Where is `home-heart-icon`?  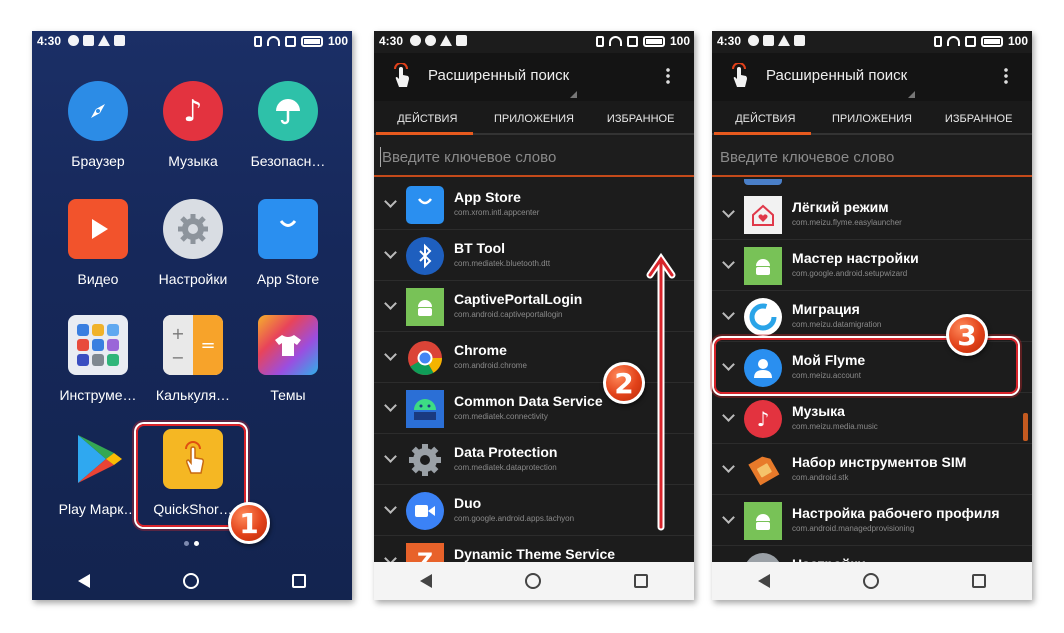
home-heart-icon is located at coordinates (763, 215).